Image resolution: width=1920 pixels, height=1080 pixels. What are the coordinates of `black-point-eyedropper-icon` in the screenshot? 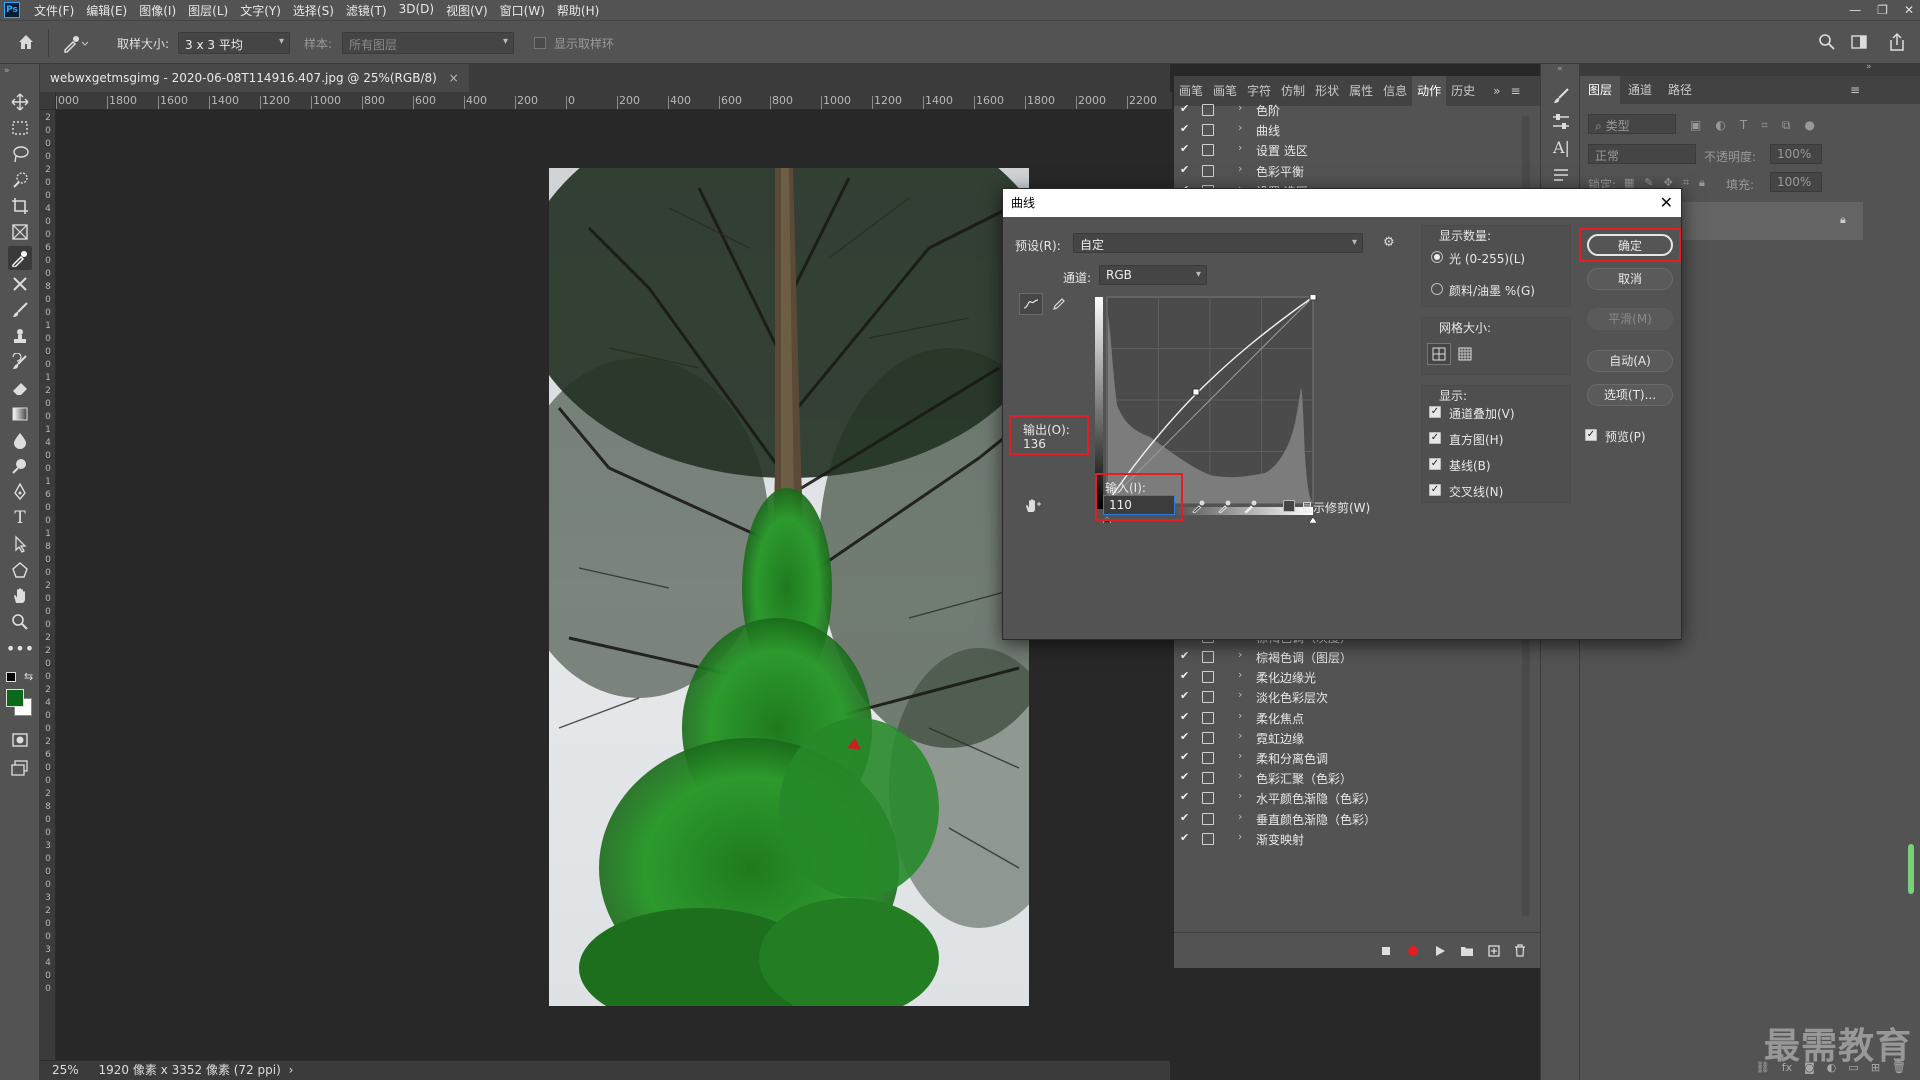 It's located at (1199, 506).